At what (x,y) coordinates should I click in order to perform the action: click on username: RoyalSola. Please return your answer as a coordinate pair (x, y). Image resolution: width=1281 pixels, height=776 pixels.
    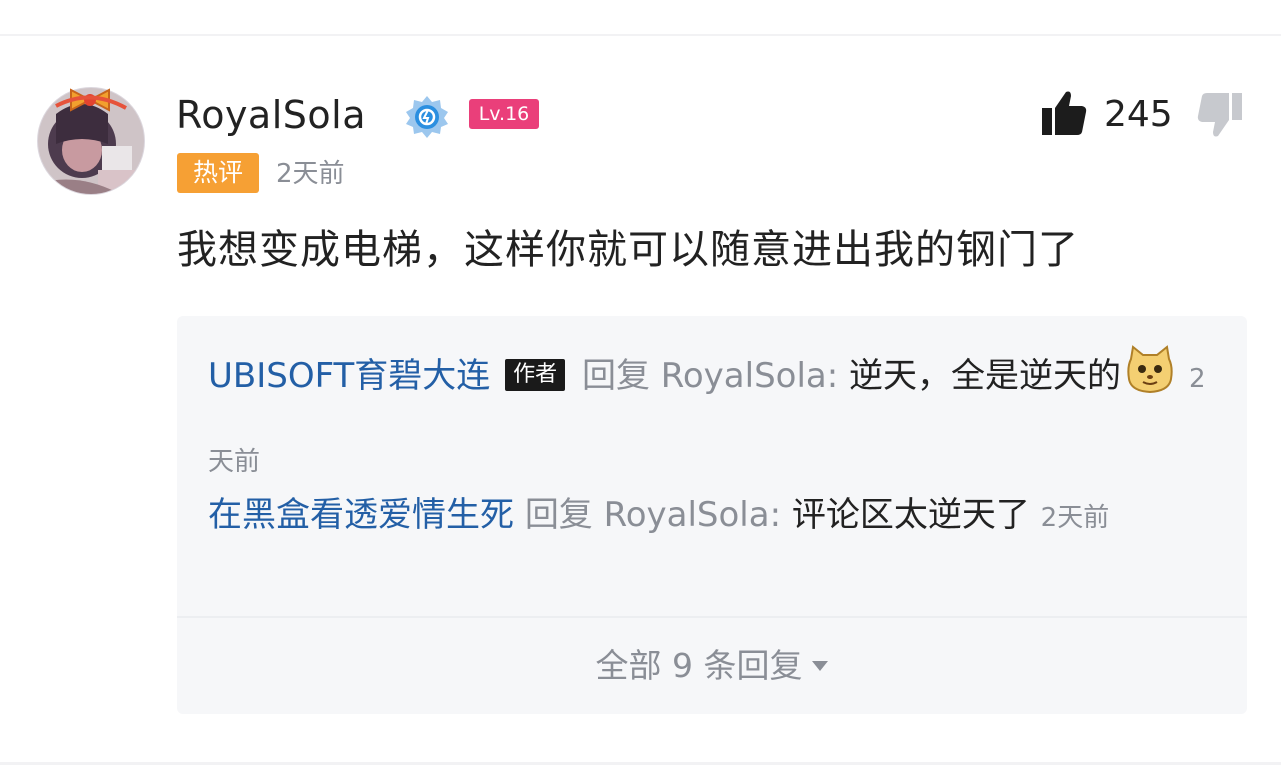
    Looking at the image, I should click on (271, 115).